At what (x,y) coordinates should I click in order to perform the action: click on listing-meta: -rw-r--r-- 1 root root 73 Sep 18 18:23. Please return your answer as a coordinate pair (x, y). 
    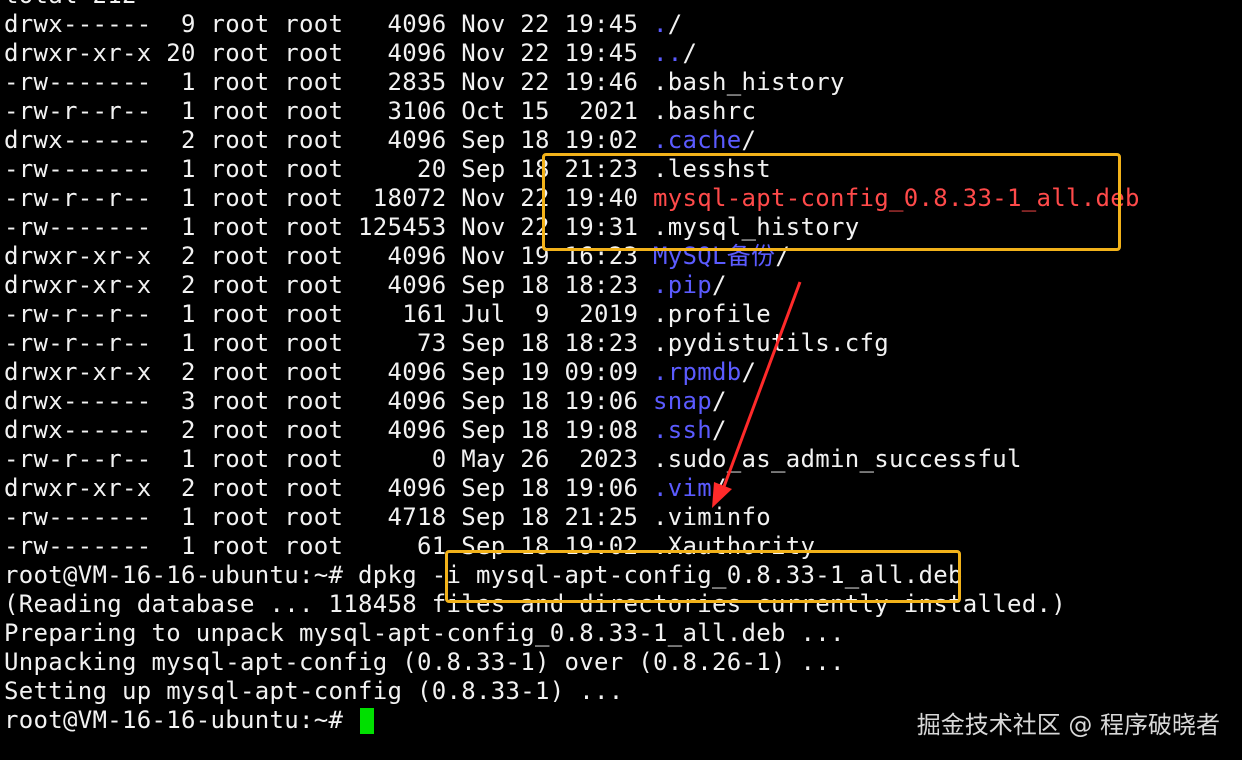
    Looking at the image, I should click on (328, 343).